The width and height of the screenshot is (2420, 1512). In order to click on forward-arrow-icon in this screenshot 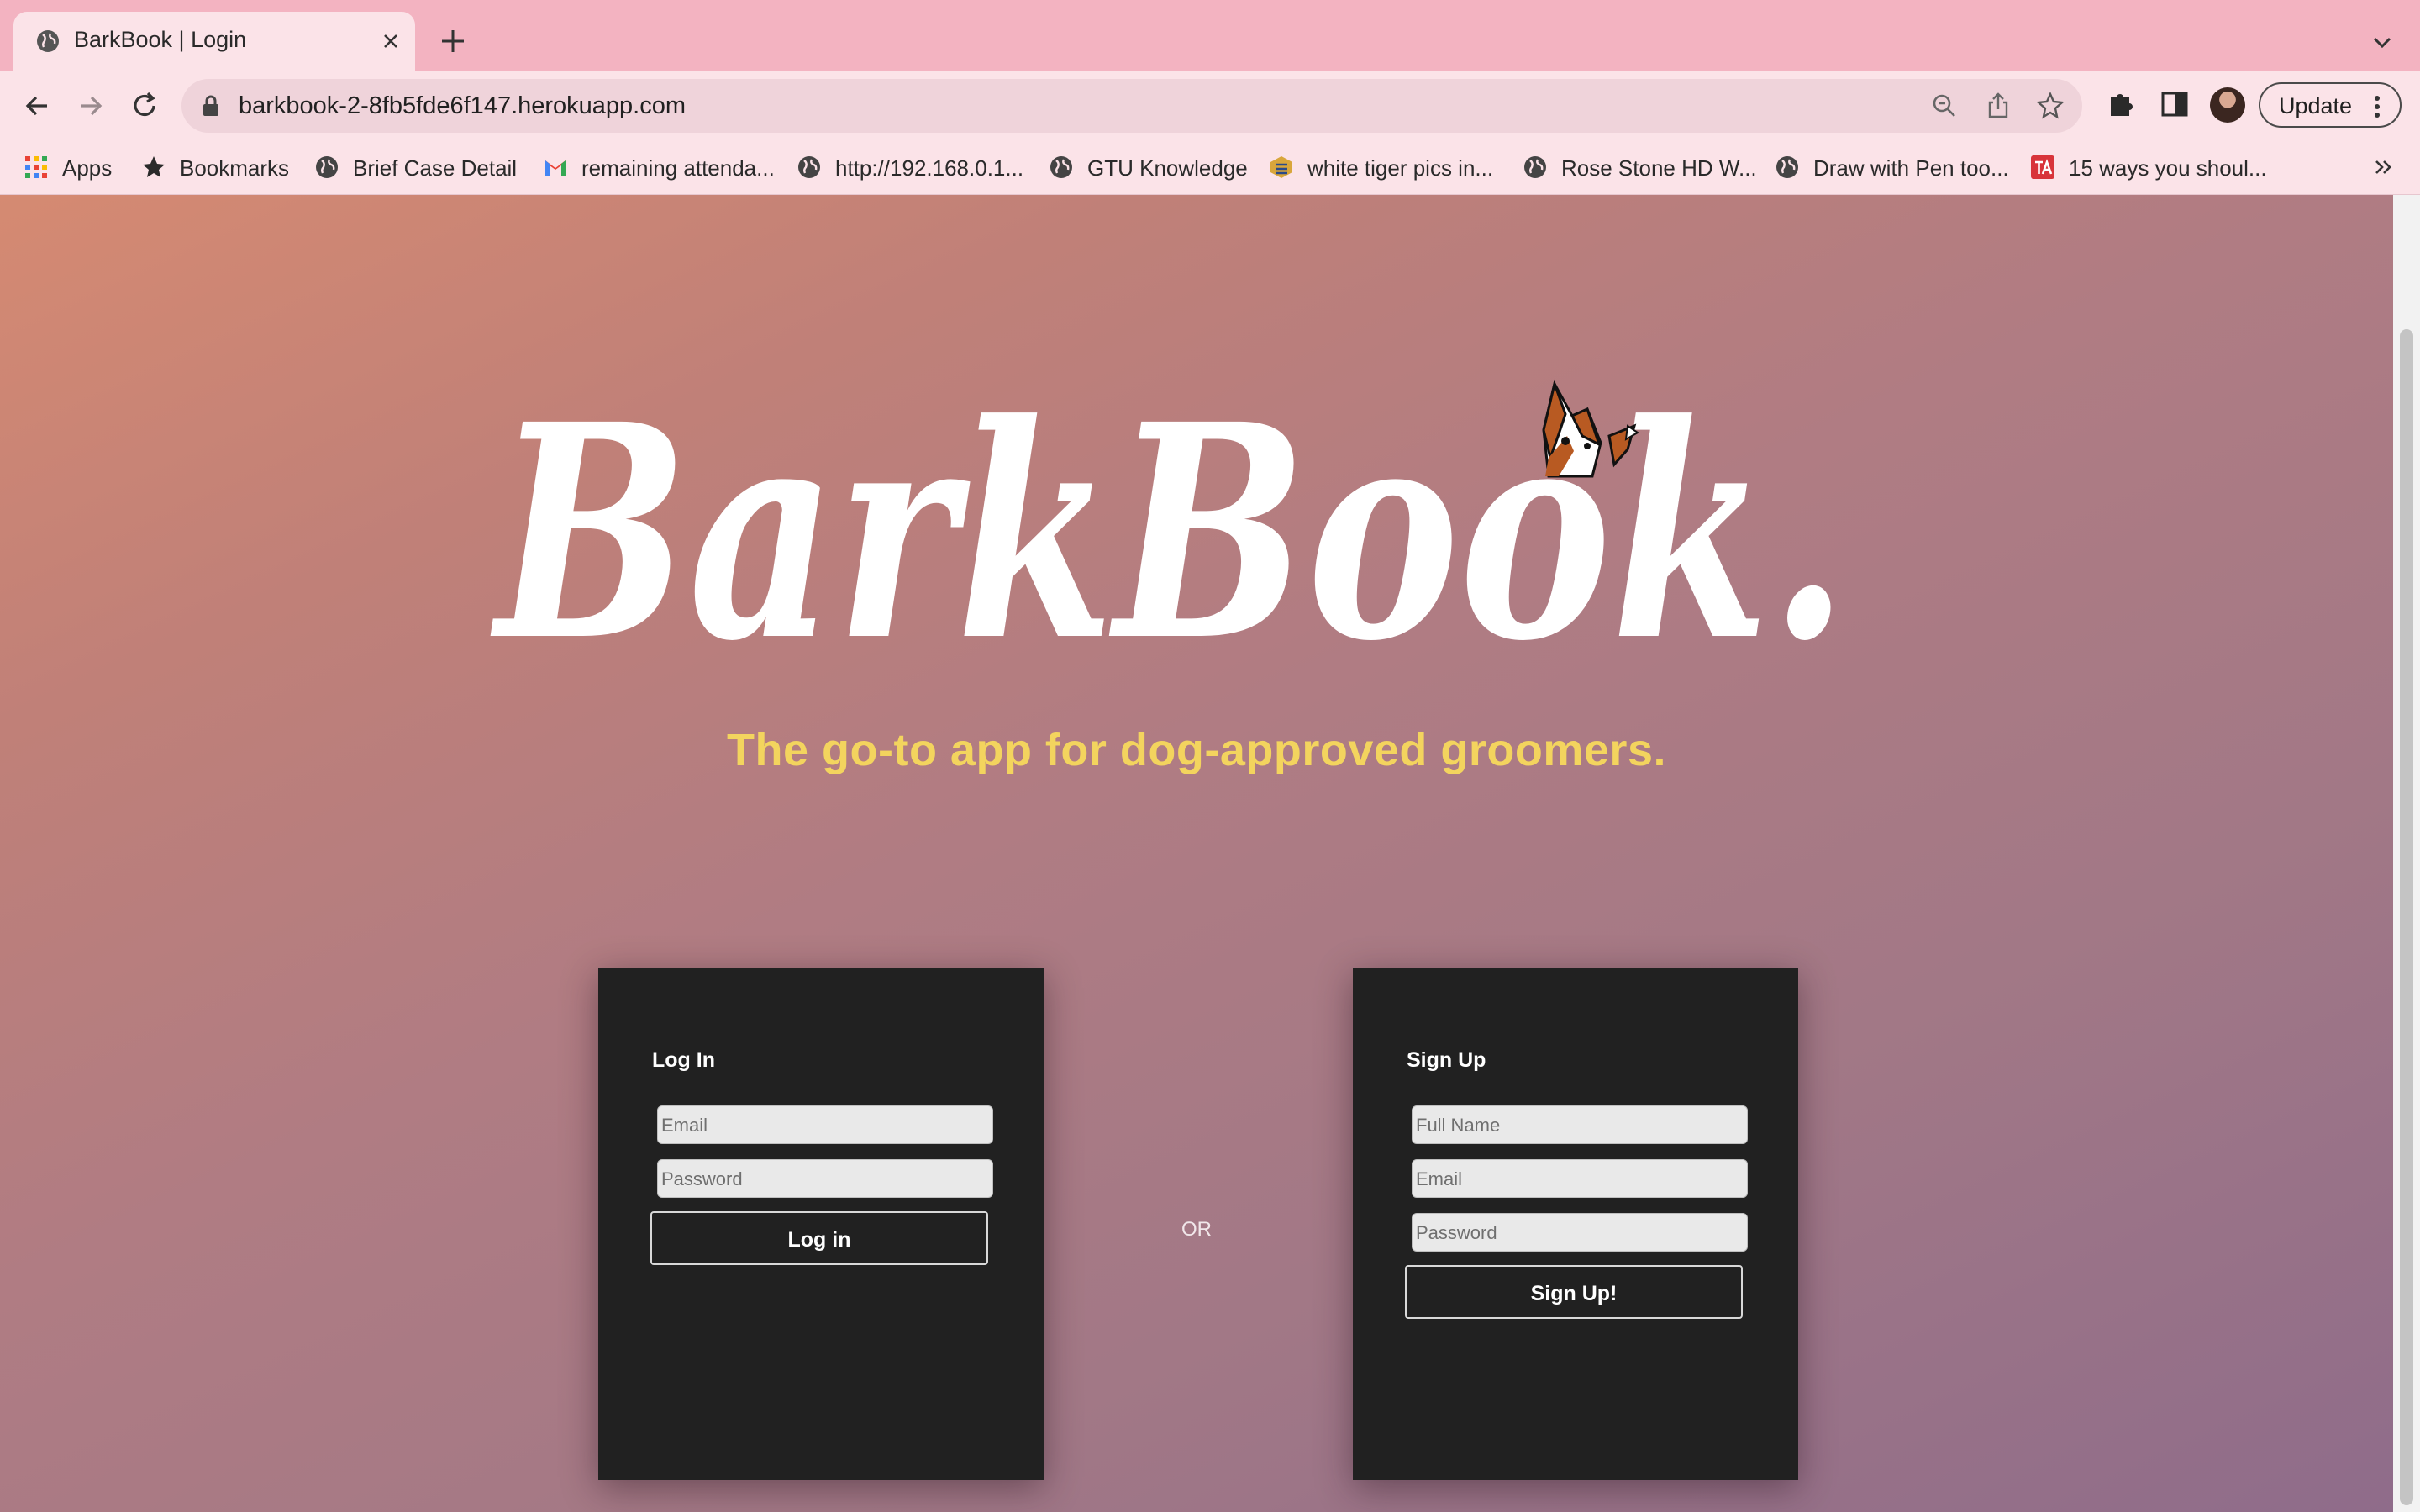, I will do `click(90, 105)`.